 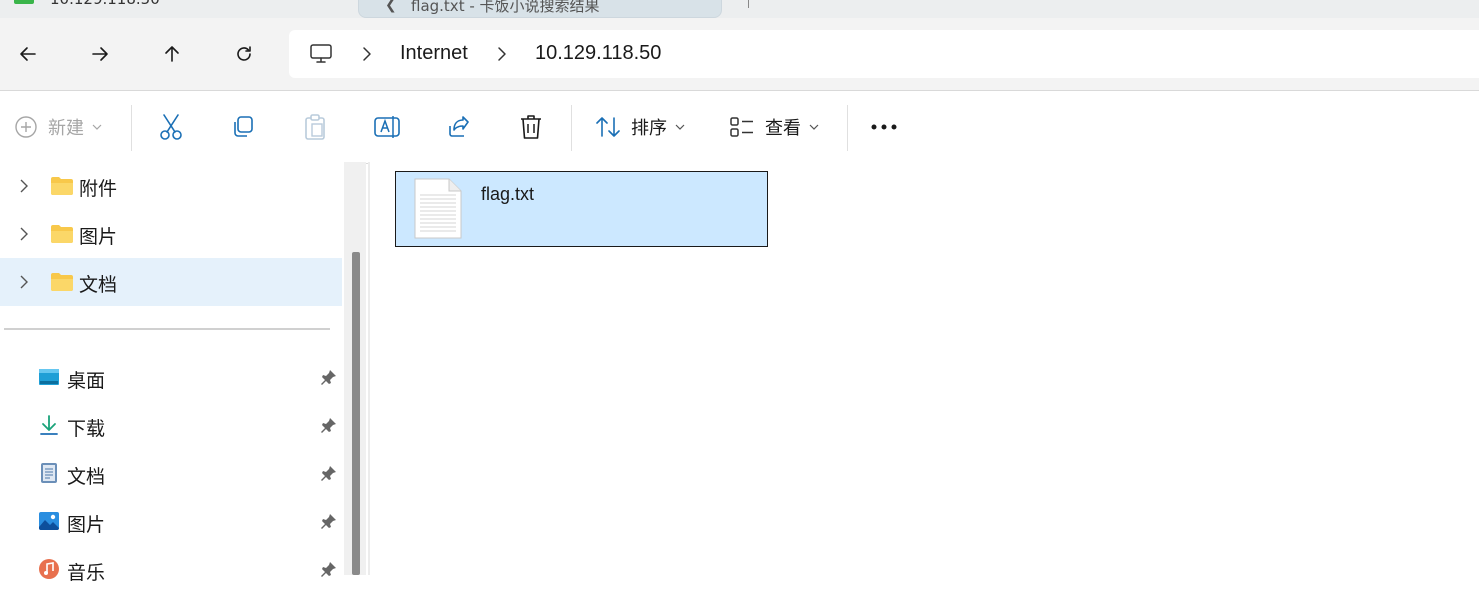 I want to click on quick-access-label: 图片, so click(x=86, y=525).